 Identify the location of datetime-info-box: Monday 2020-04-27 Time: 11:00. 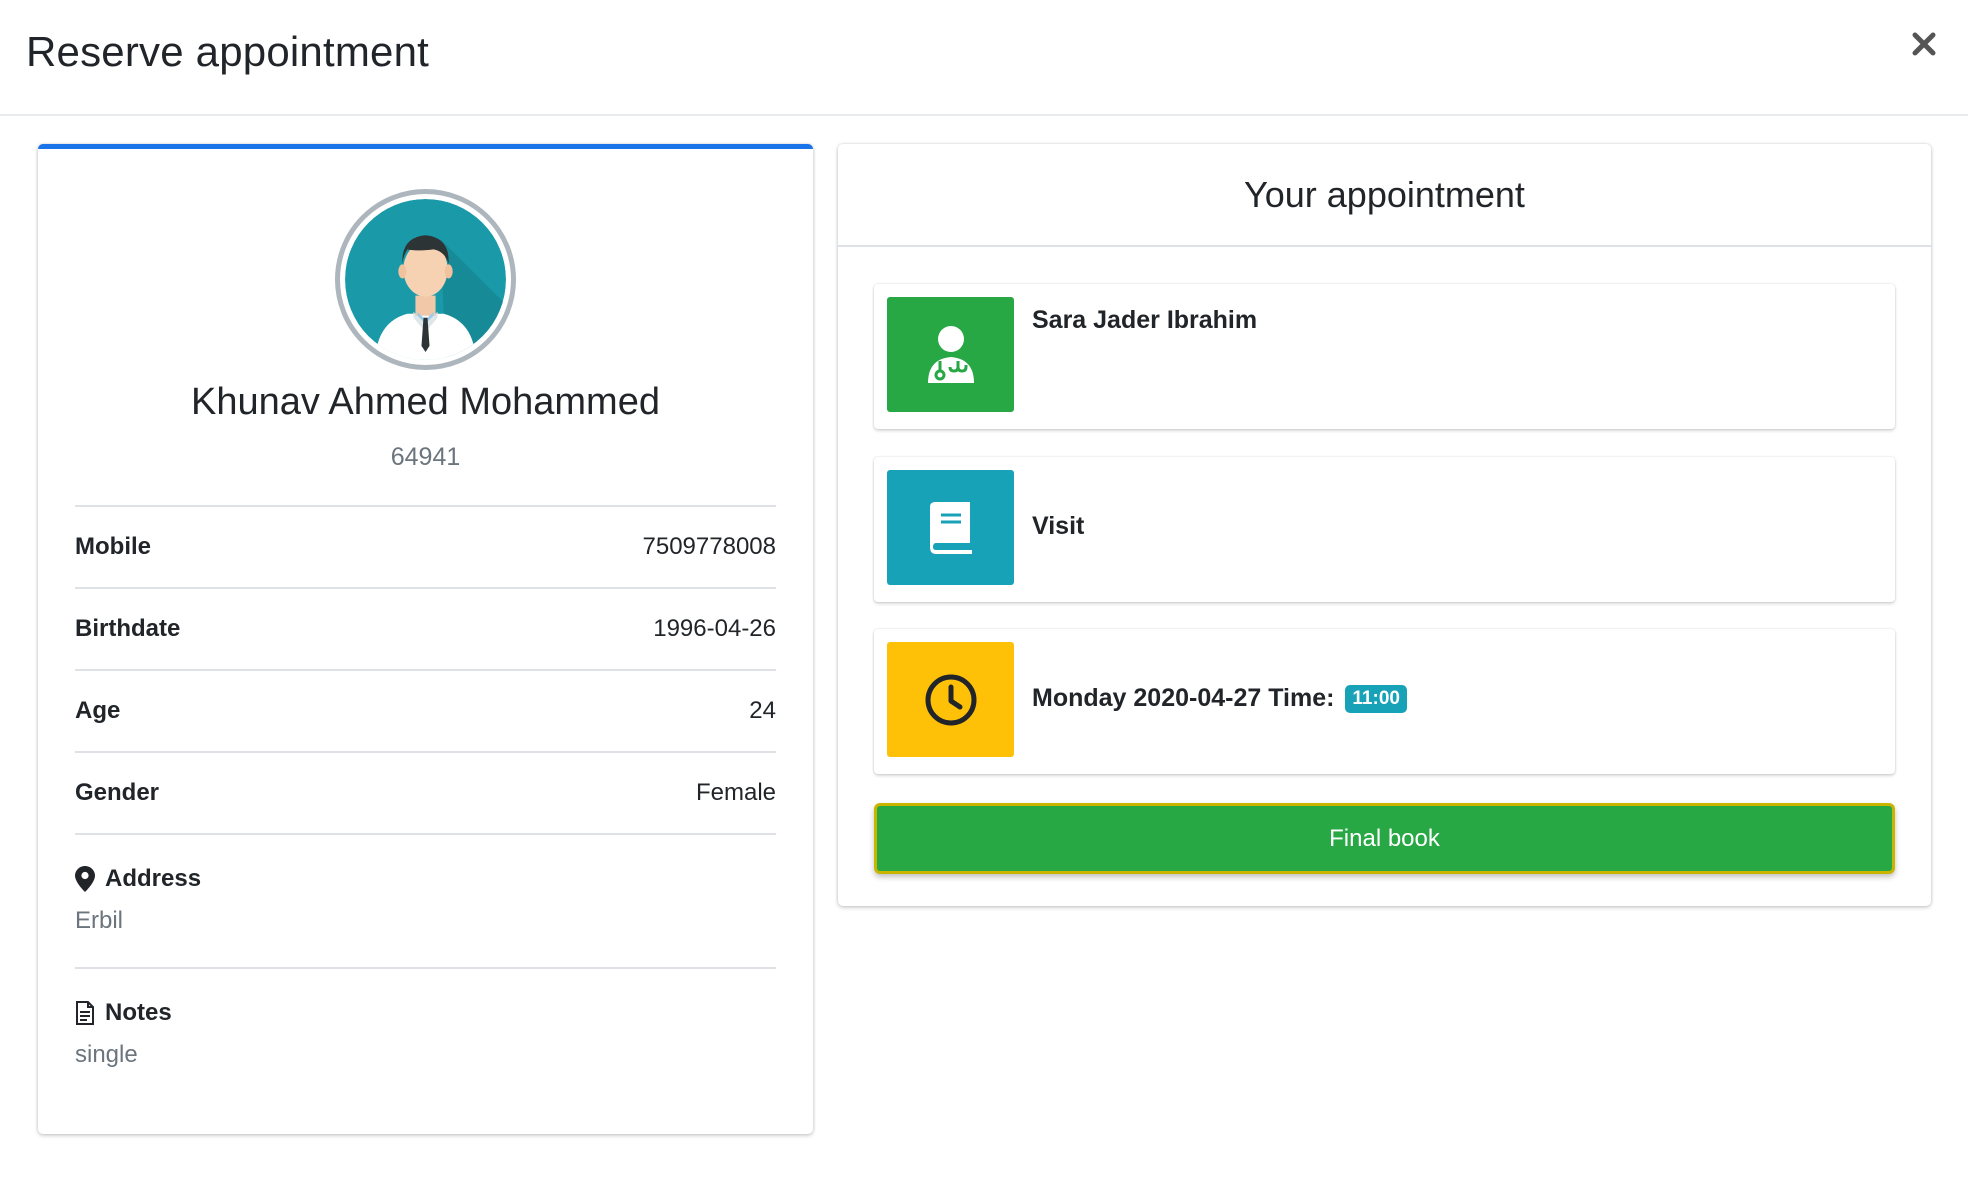
(1384, 701).